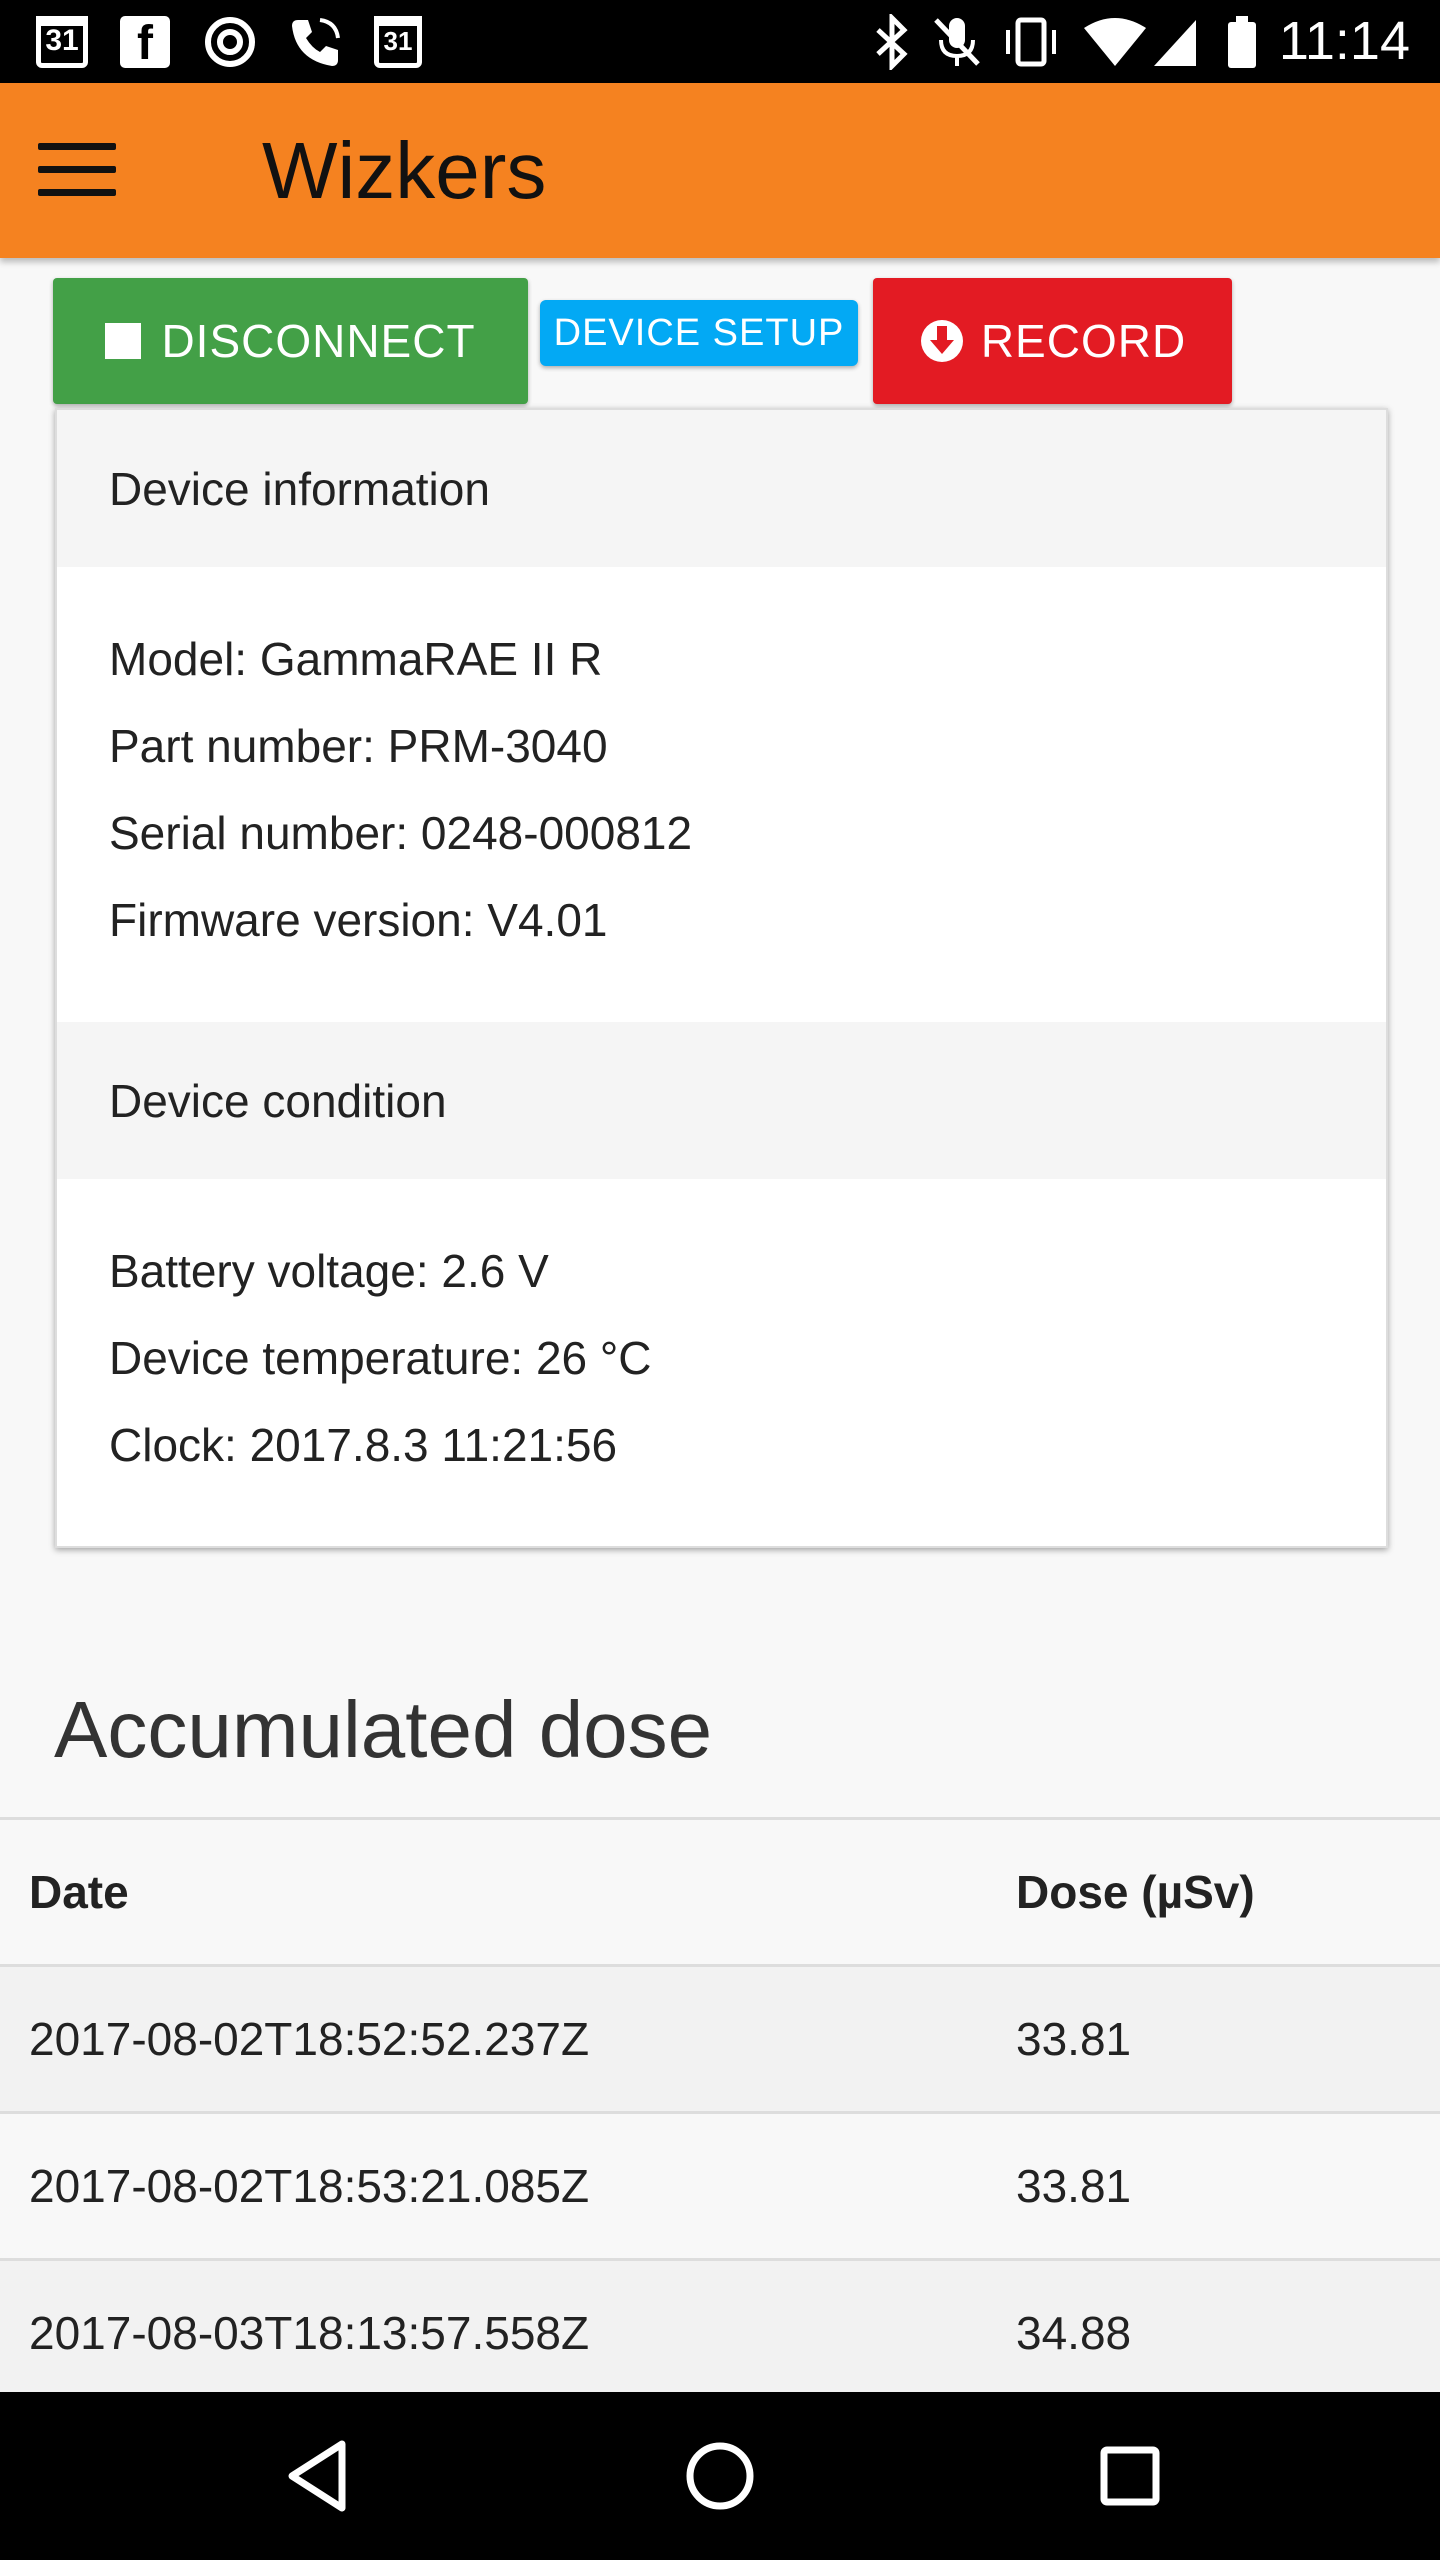  Describe the element at coordinates (721, 1100) in the screenshot. I see `device-condition-heading: Device condition` at that location.